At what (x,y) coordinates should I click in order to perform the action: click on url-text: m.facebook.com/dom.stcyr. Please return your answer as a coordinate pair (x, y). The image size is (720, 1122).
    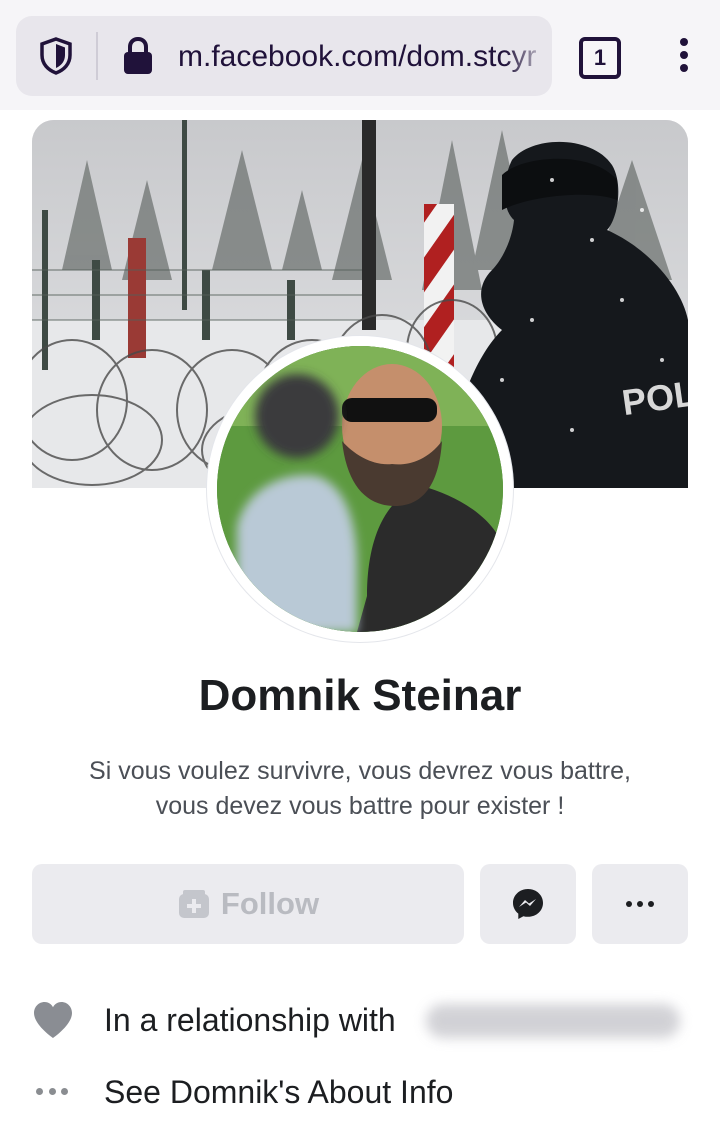
    Looking at the image, I should click on (364, 58).